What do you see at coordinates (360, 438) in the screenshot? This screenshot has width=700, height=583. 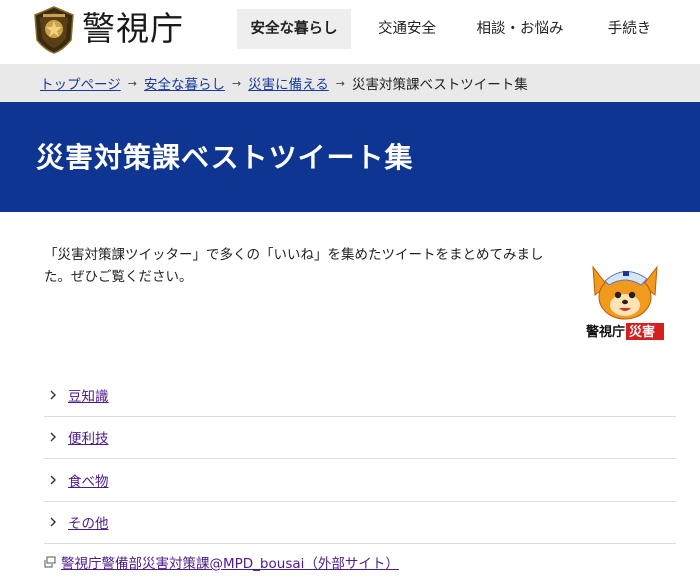 I see `list-item-tips: 便利技` at bounding box center [360, 438].